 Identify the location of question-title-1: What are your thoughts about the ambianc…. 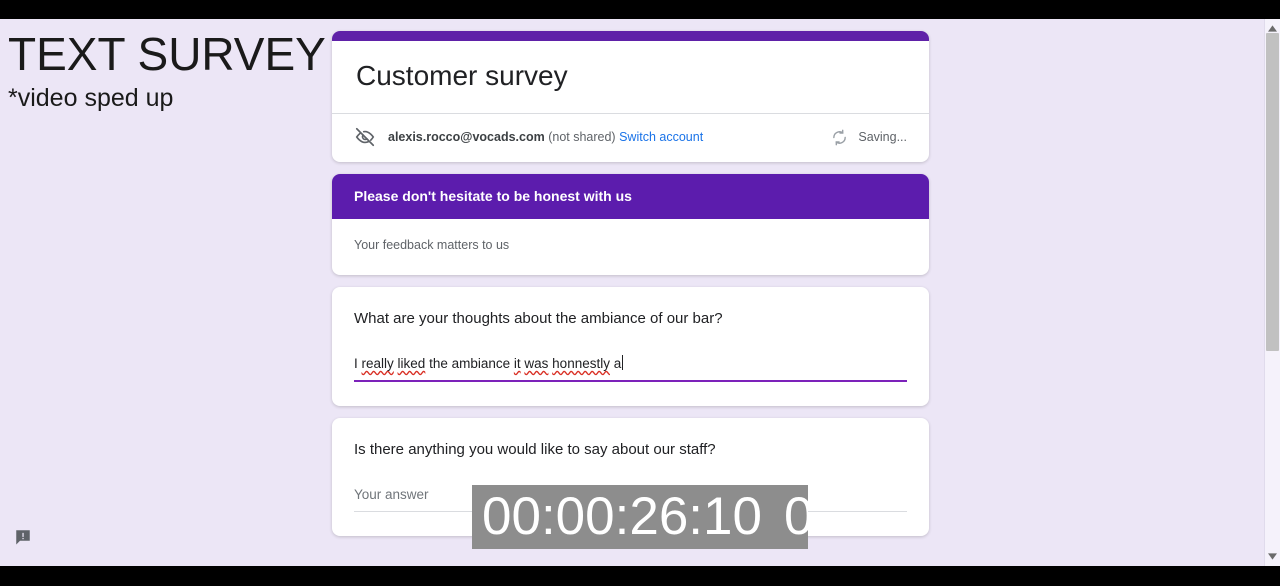
(538, 318).